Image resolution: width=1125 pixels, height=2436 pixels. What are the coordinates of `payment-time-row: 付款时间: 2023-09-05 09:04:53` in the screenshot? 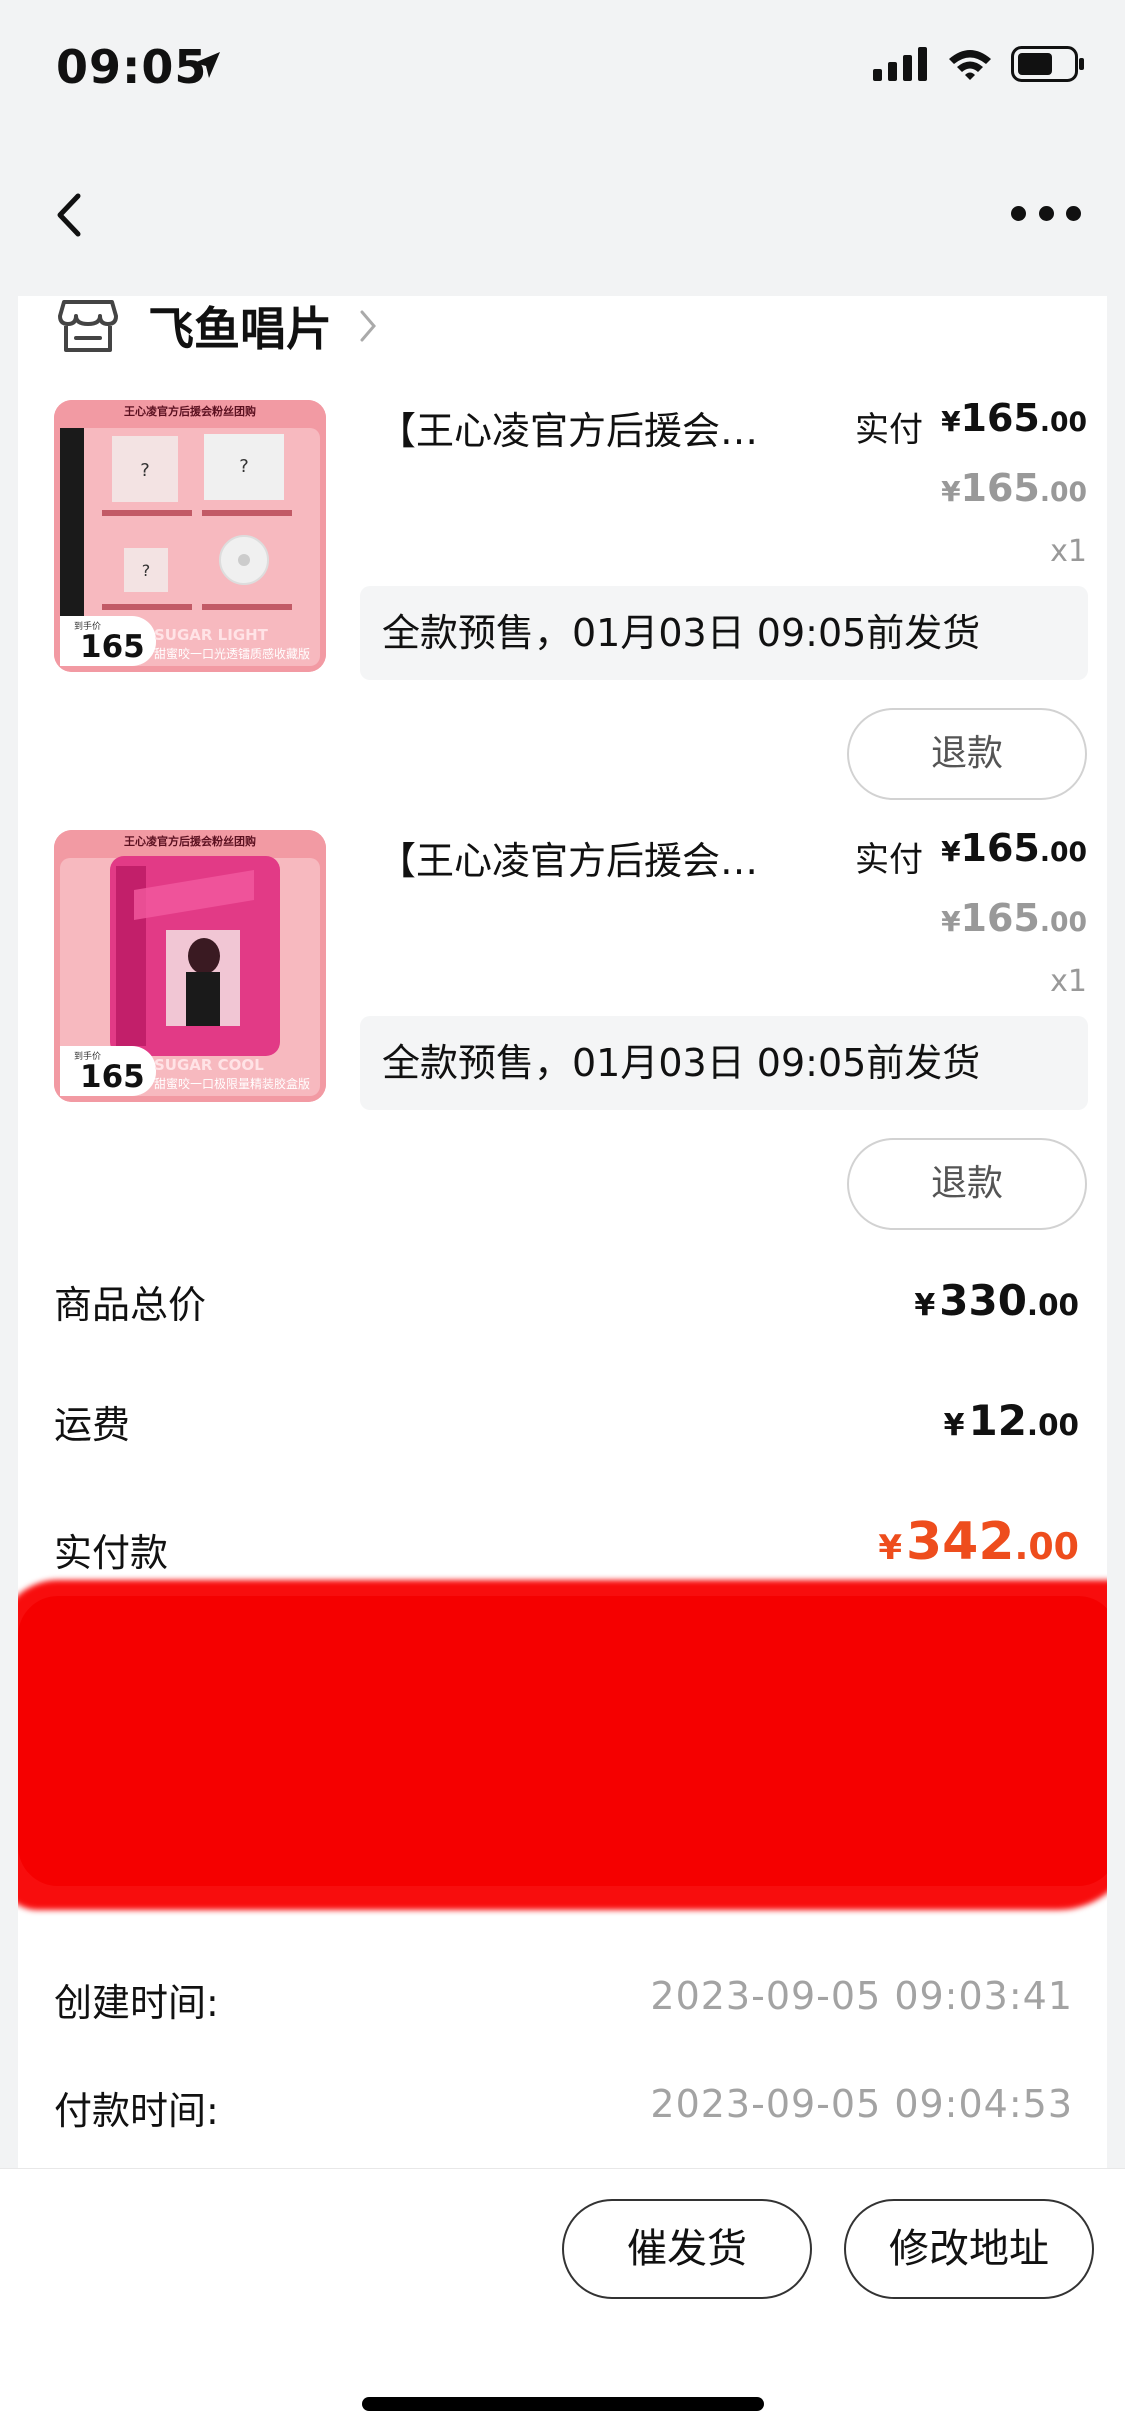 It's located at (562, 2110).